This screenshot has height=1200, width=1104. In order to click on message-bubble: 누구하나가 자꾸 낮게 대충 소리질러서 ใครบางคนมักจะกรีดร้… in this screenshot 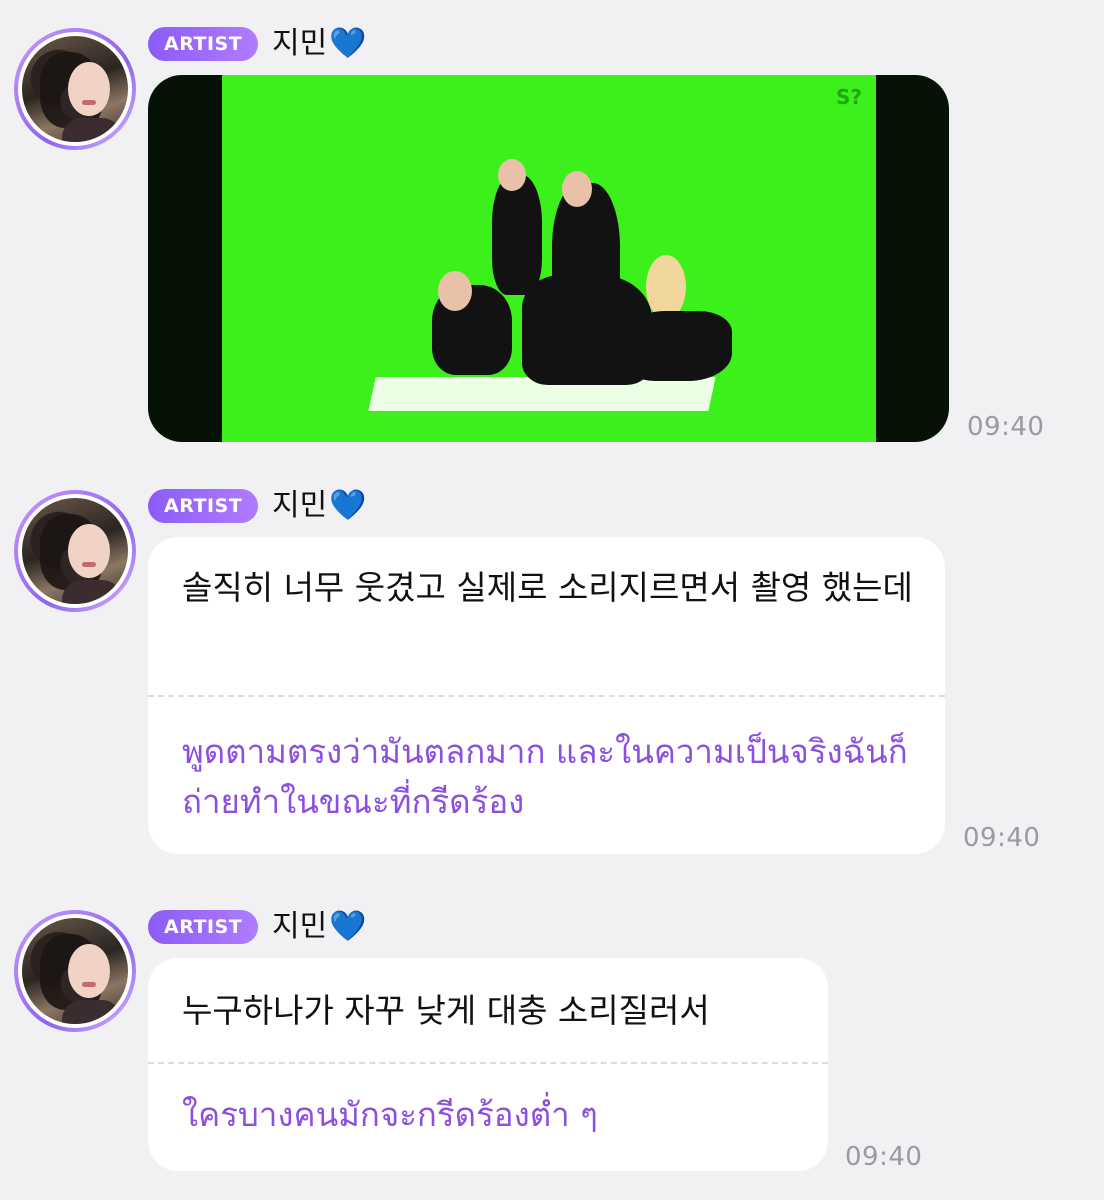, I will do `click(488, 1064)`.